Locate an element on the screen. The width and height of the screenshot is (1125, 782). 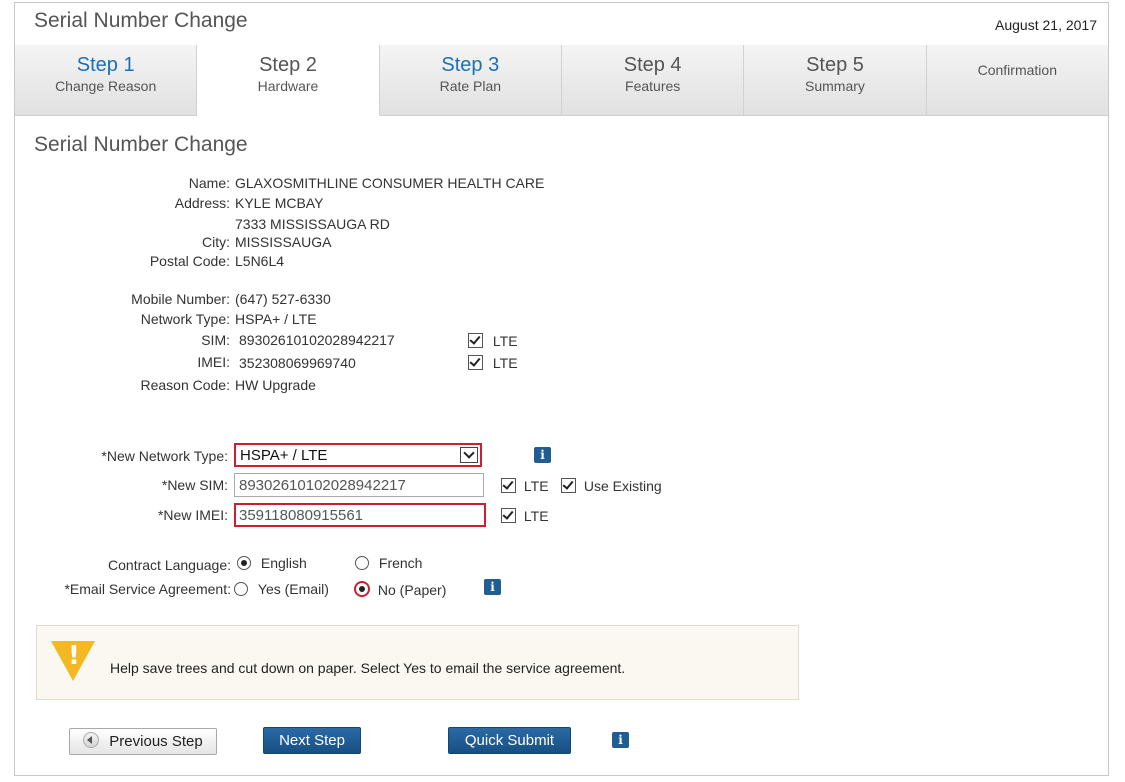
tab-confirmation: Confirmation is located at coordinates (1017, 80).